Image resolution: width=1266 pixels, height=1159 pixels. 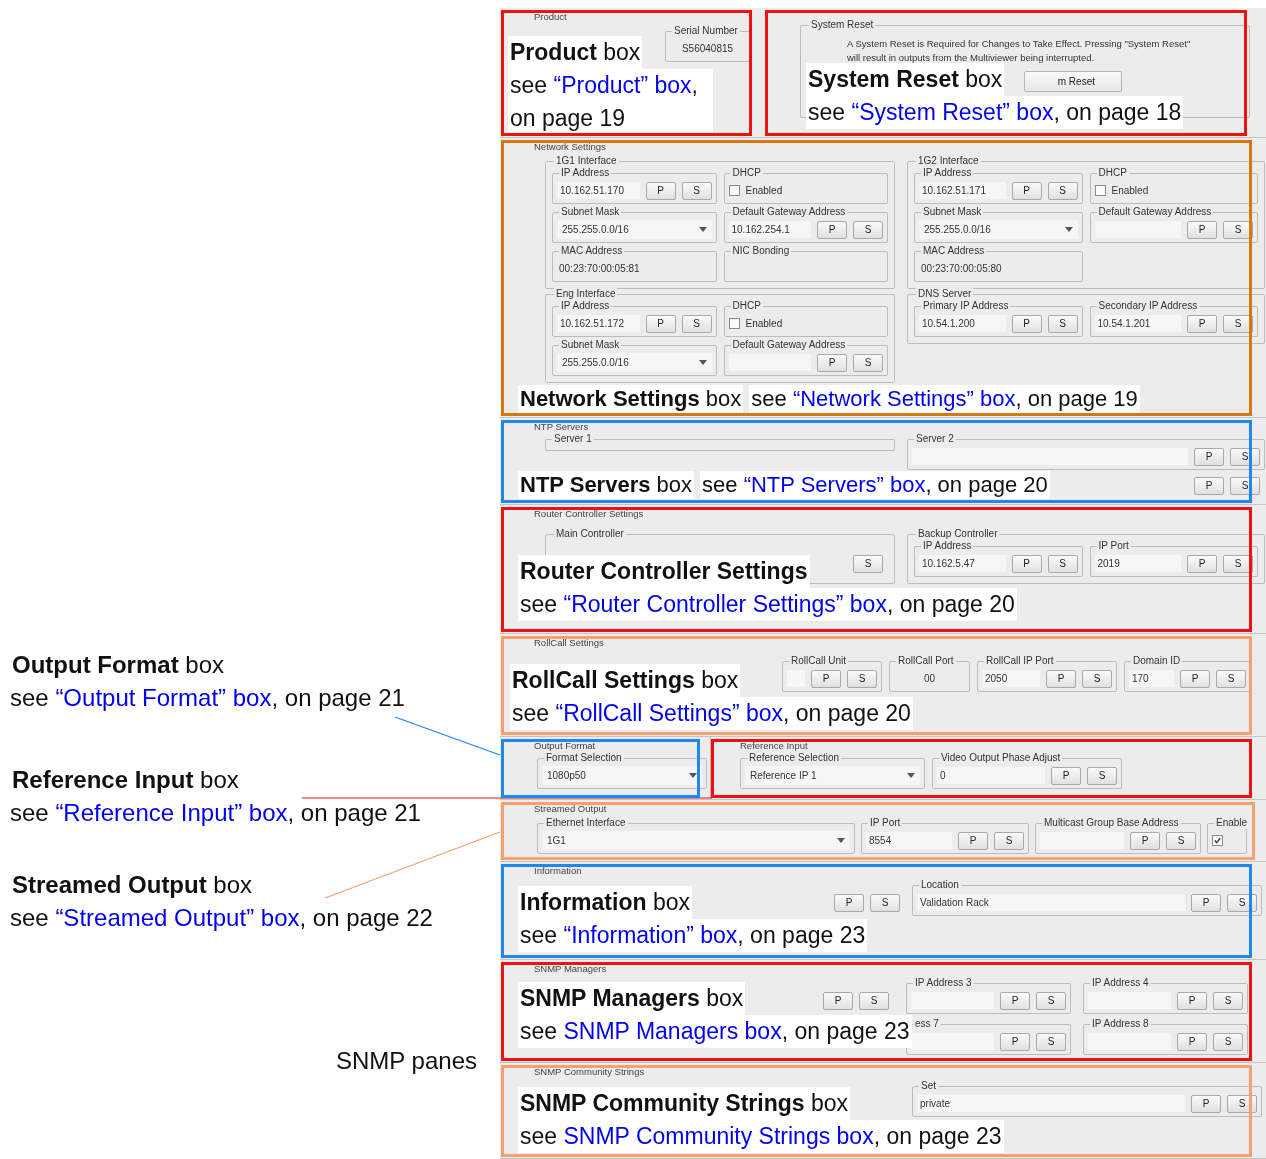 What do you see at coordinates (598, 190) in the screenshot?
I see `text-field: 10.162.51.170` at bounding box center [598, 190].